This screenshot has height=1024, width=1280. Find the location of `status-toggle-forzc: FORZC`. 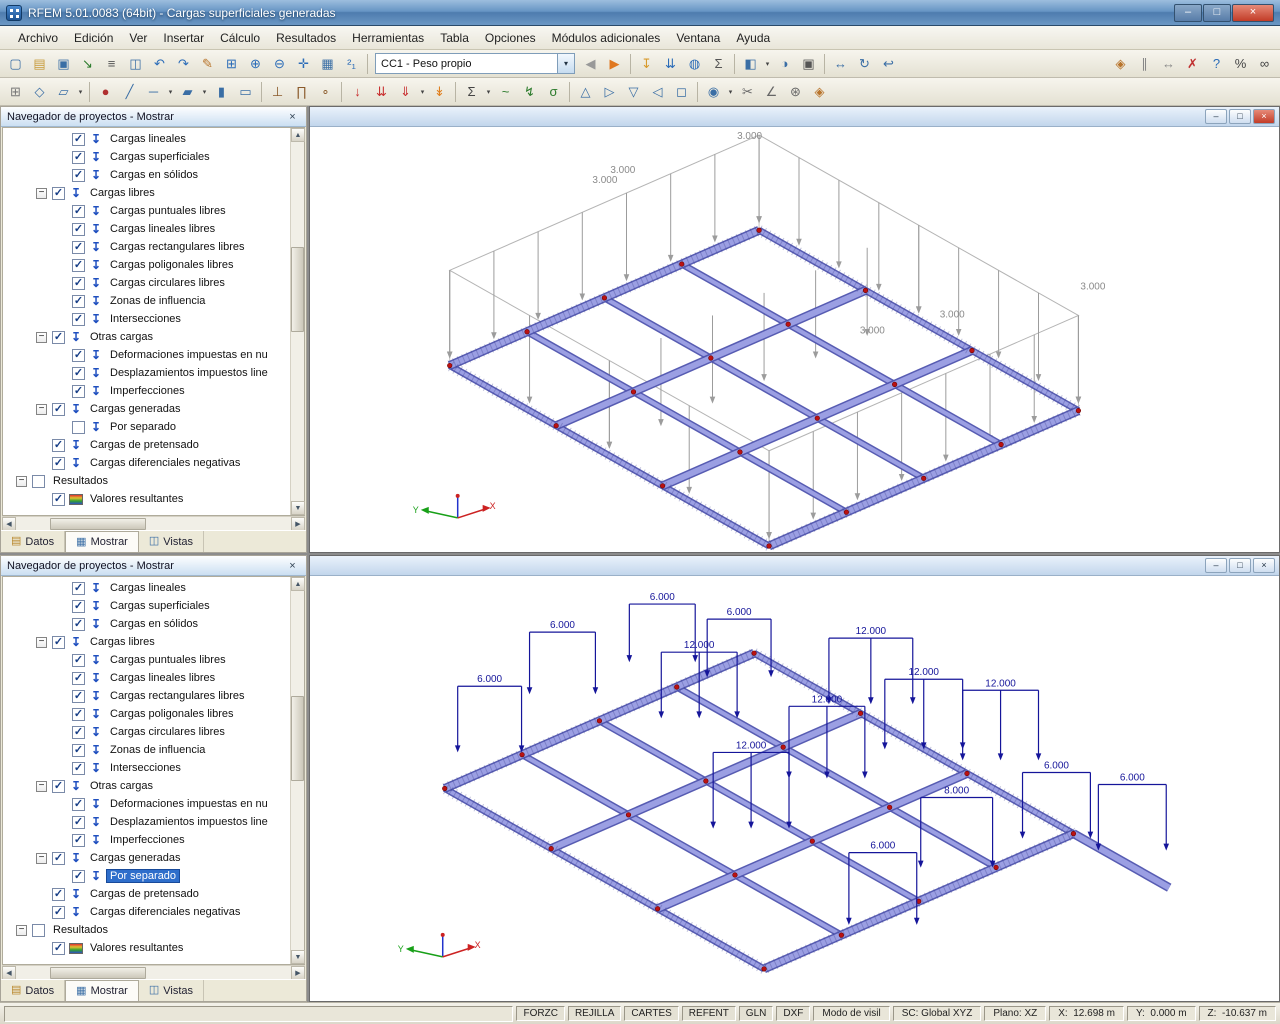

status-toggle-forzc: FORZC is located at coordinates (540, 1013).